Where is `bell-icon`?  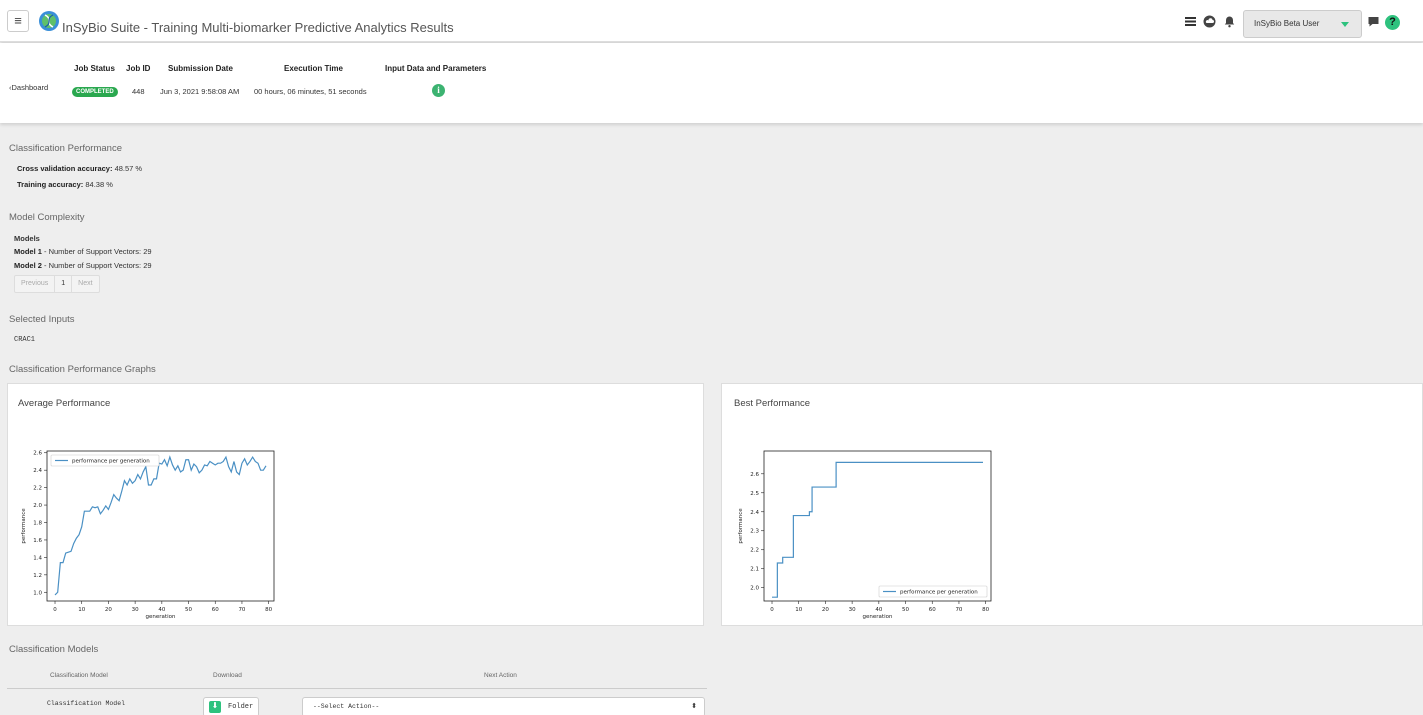
bell-icon is located at coordinates (1229, 21).